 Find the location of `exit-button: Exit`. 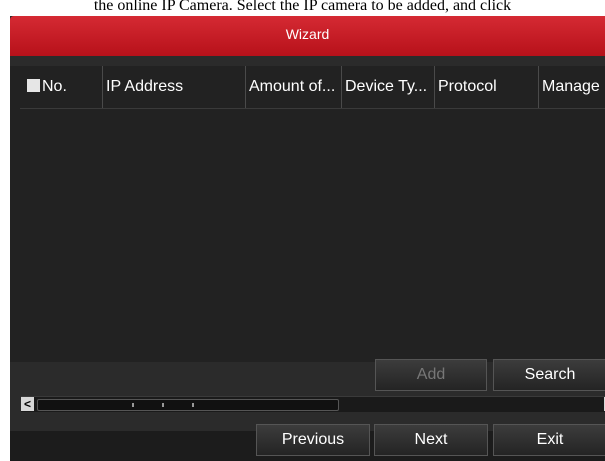

exit-button: Exit is located at coordinates (549, 440).